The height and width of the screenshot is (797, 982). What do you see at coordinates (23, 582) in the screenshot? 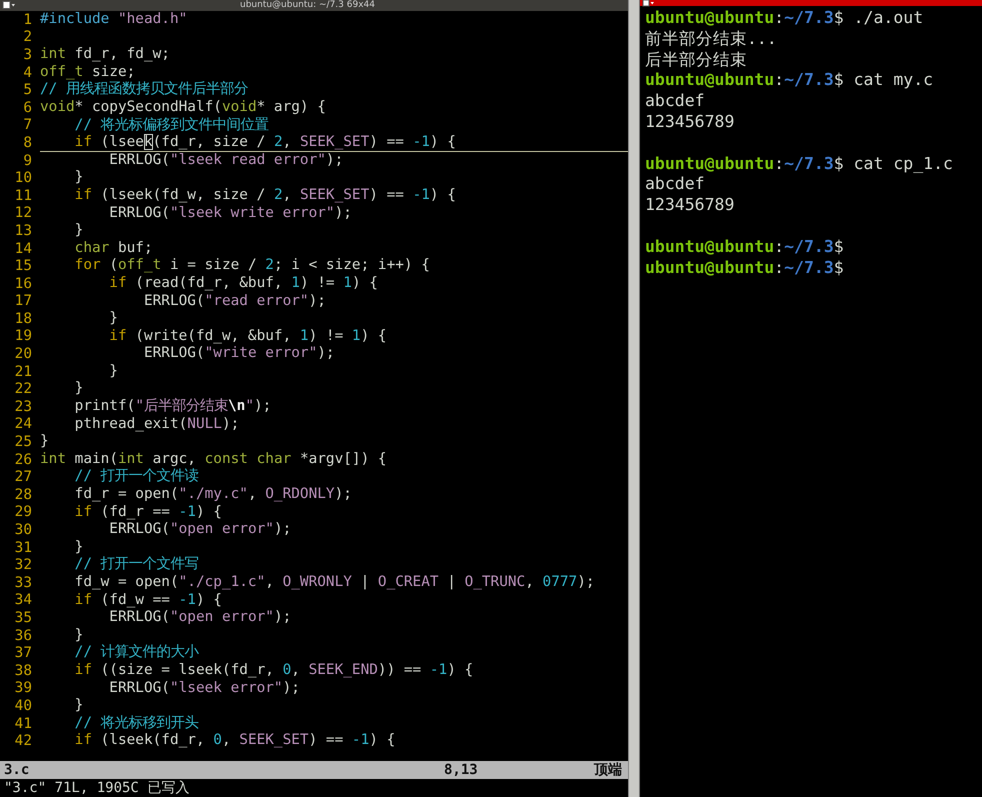
I see `line-number: 33` at bounding box center [23, 582].